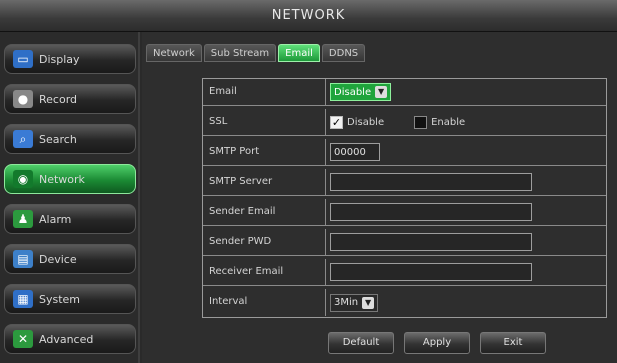 This screenshot has height=363, width=617. Describe the element at coordinates (513, 343) in the screenshot. I see `exit-button: Exit` at that location.